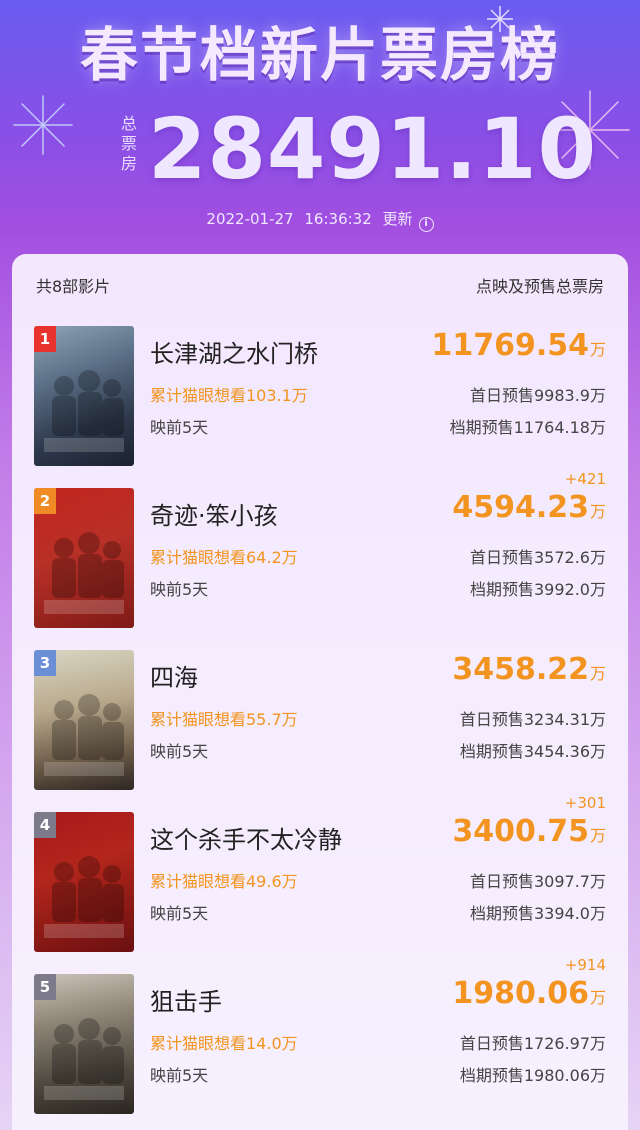 The height and width of the screenshot is (1130, 640). What do you see at coordinates (520, 993) in the screenshot?
I see `box-office-value: 1980.06` at bounding box center [520, 993].